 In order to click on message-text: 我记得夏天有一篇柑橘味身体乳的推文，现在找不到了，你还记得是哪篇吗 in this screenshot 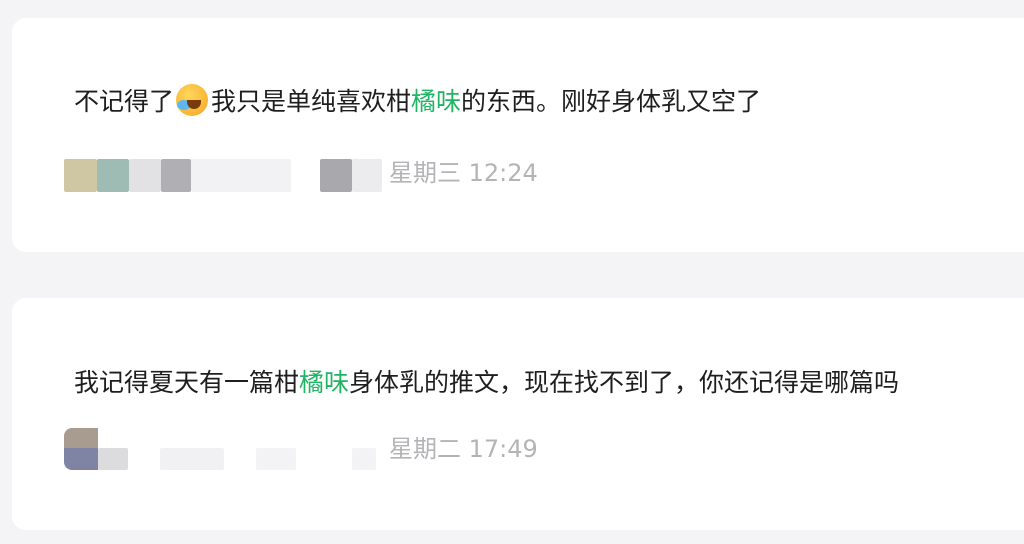, I will do `click(486, 383)`.